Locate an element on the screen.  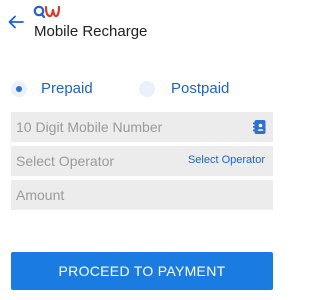
postpaid-label: Postpaid is located at coordinates (200, 88).